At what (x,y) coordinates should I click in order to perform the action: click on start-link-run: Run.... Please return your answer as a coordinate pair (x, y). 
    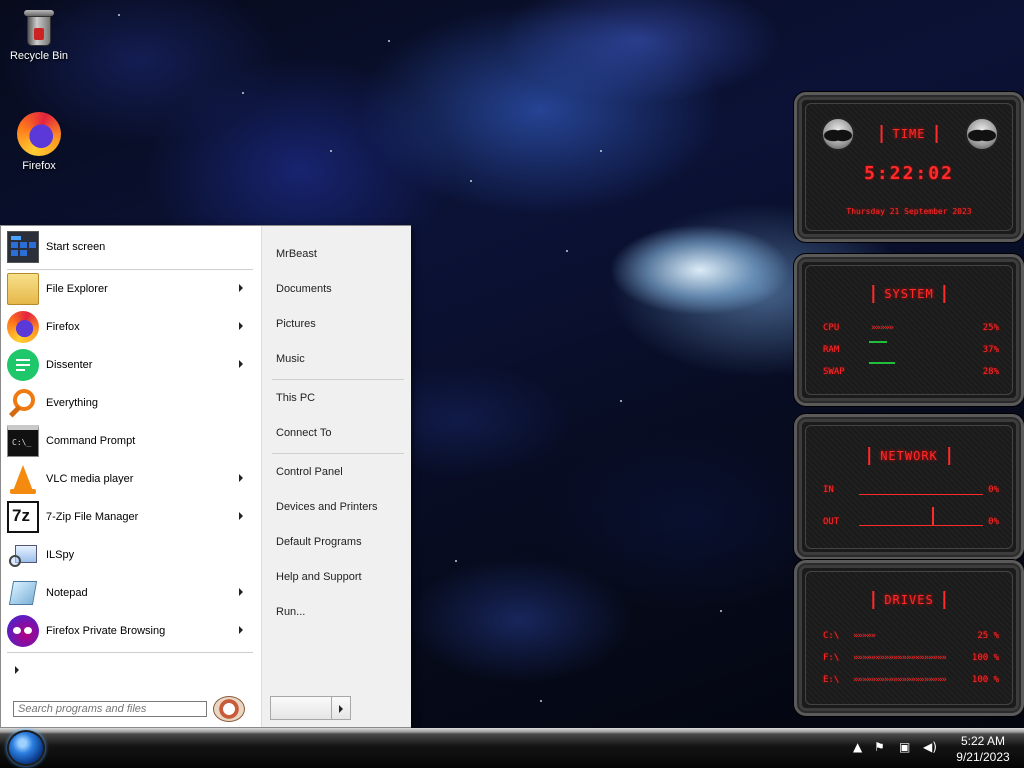
    Looking at the image, I should click on (290, 612).